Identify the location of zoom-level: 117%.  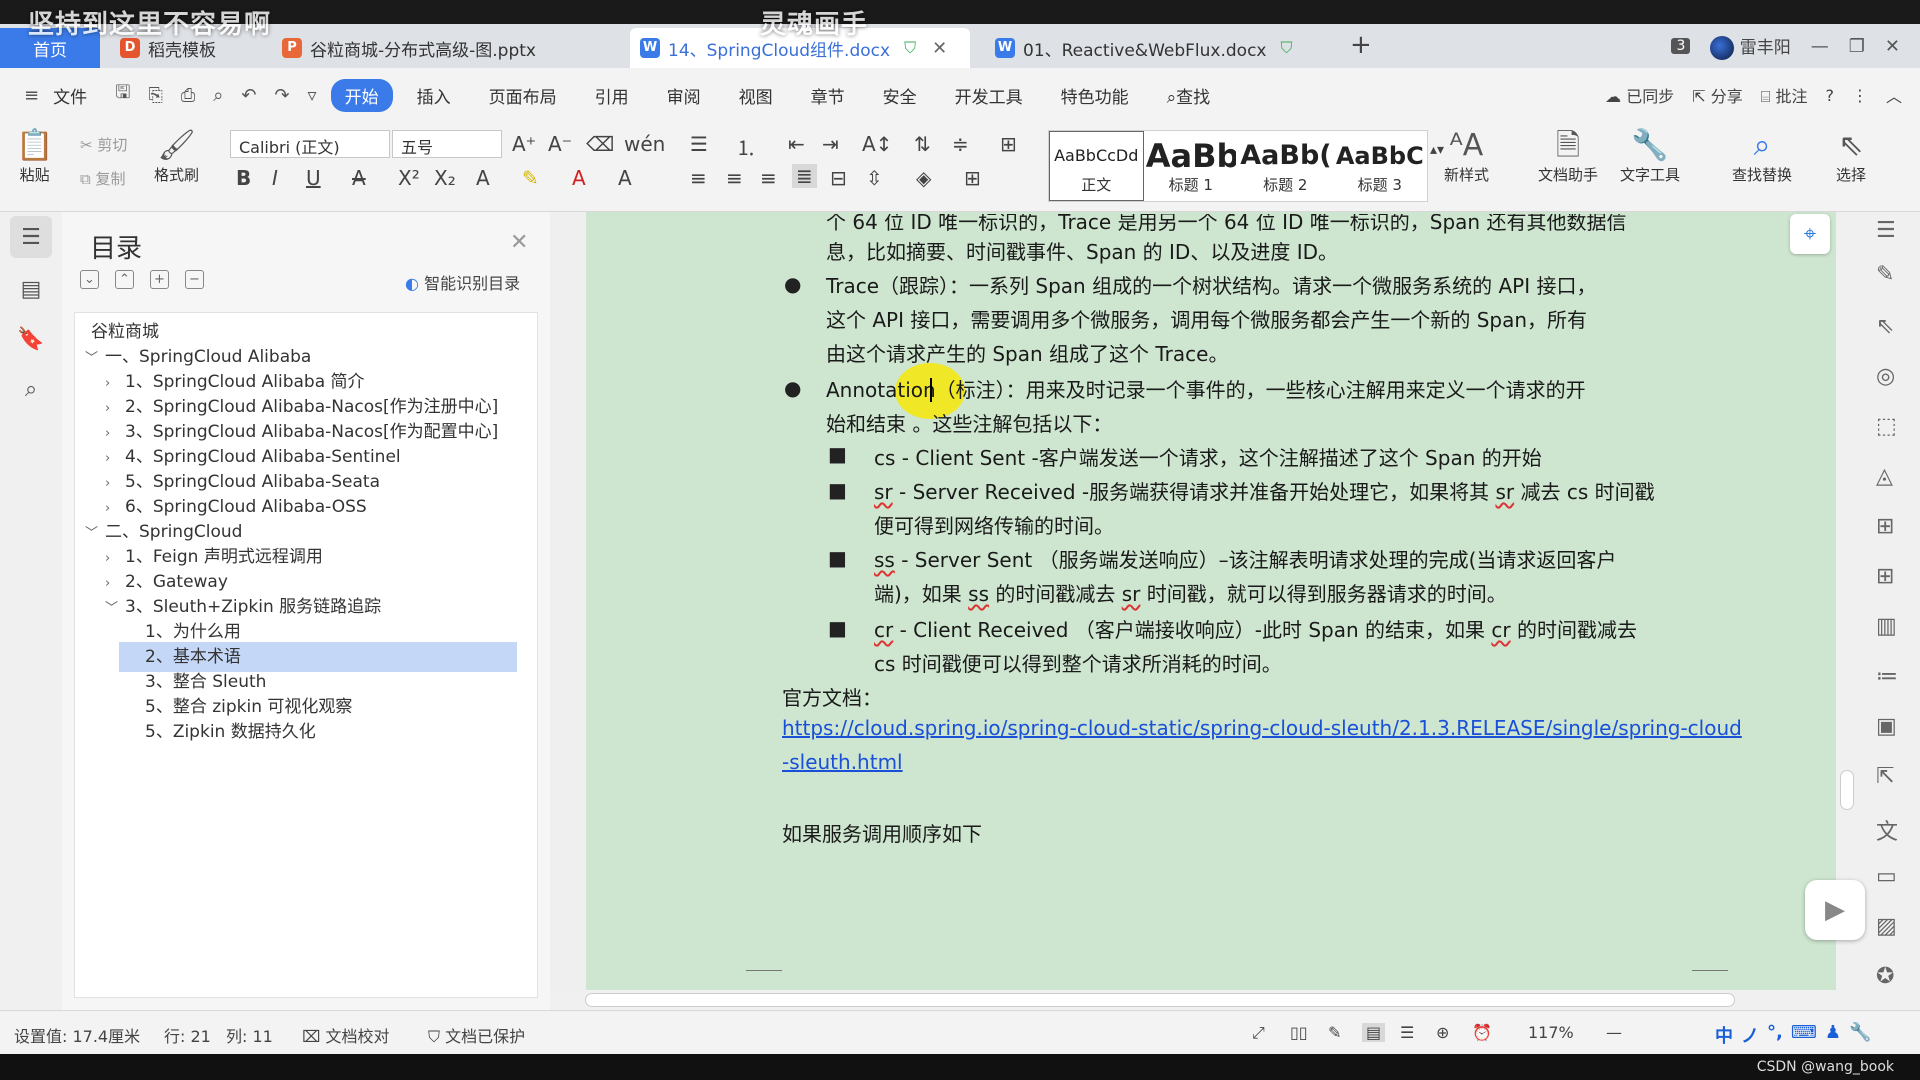
(1551, 1032).